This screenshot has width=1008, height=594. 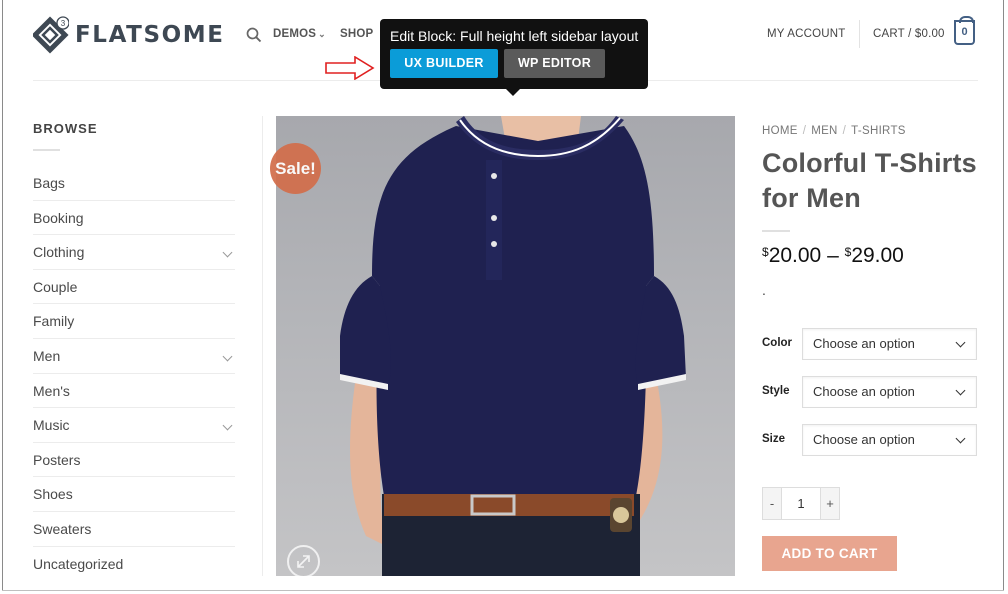 I want to click on variation-label-size: Size, so click(x=774, y=439).